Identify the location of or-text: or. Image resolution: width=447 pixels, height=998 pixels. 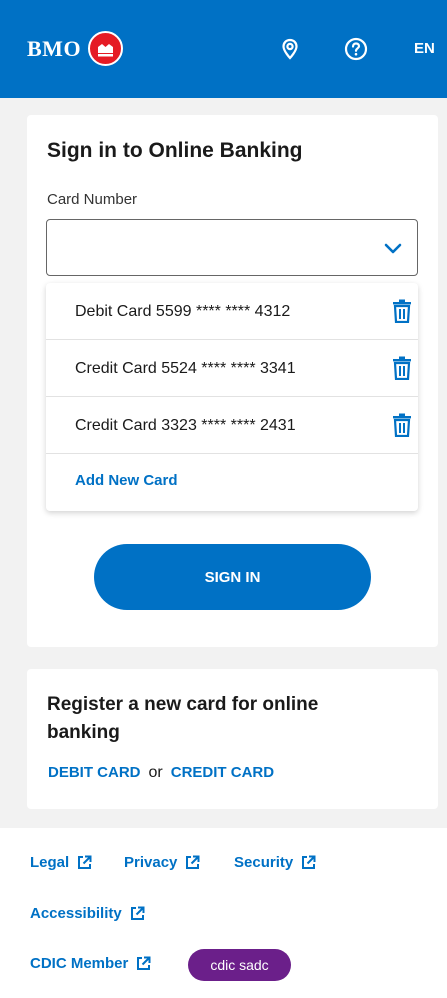
(155, 772).